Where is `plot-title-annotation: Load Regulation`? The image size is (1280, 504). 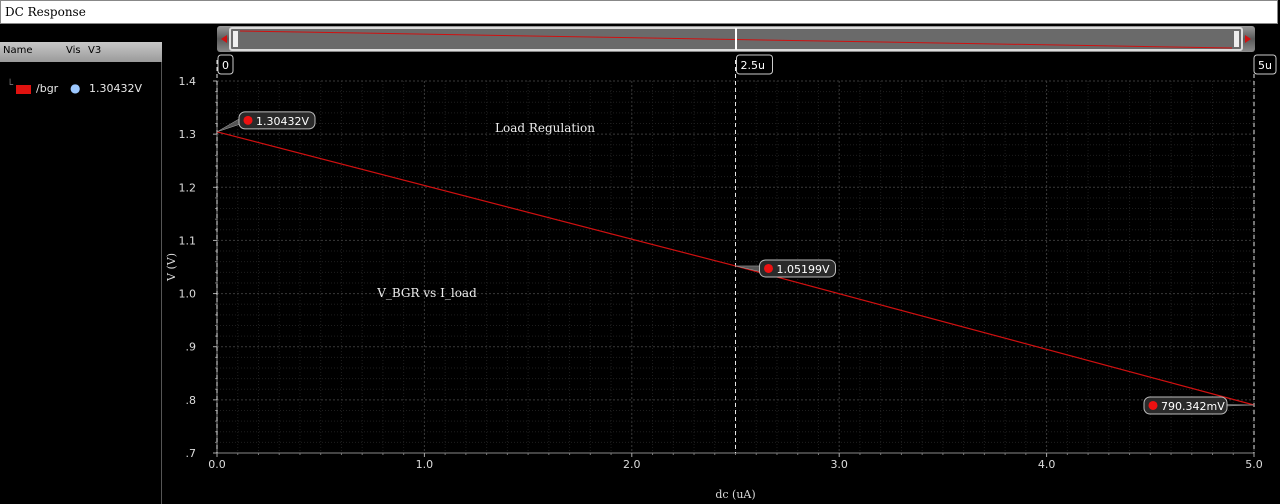 plot-title-annotation: Load Regulation is located at coordinates (545, 128).